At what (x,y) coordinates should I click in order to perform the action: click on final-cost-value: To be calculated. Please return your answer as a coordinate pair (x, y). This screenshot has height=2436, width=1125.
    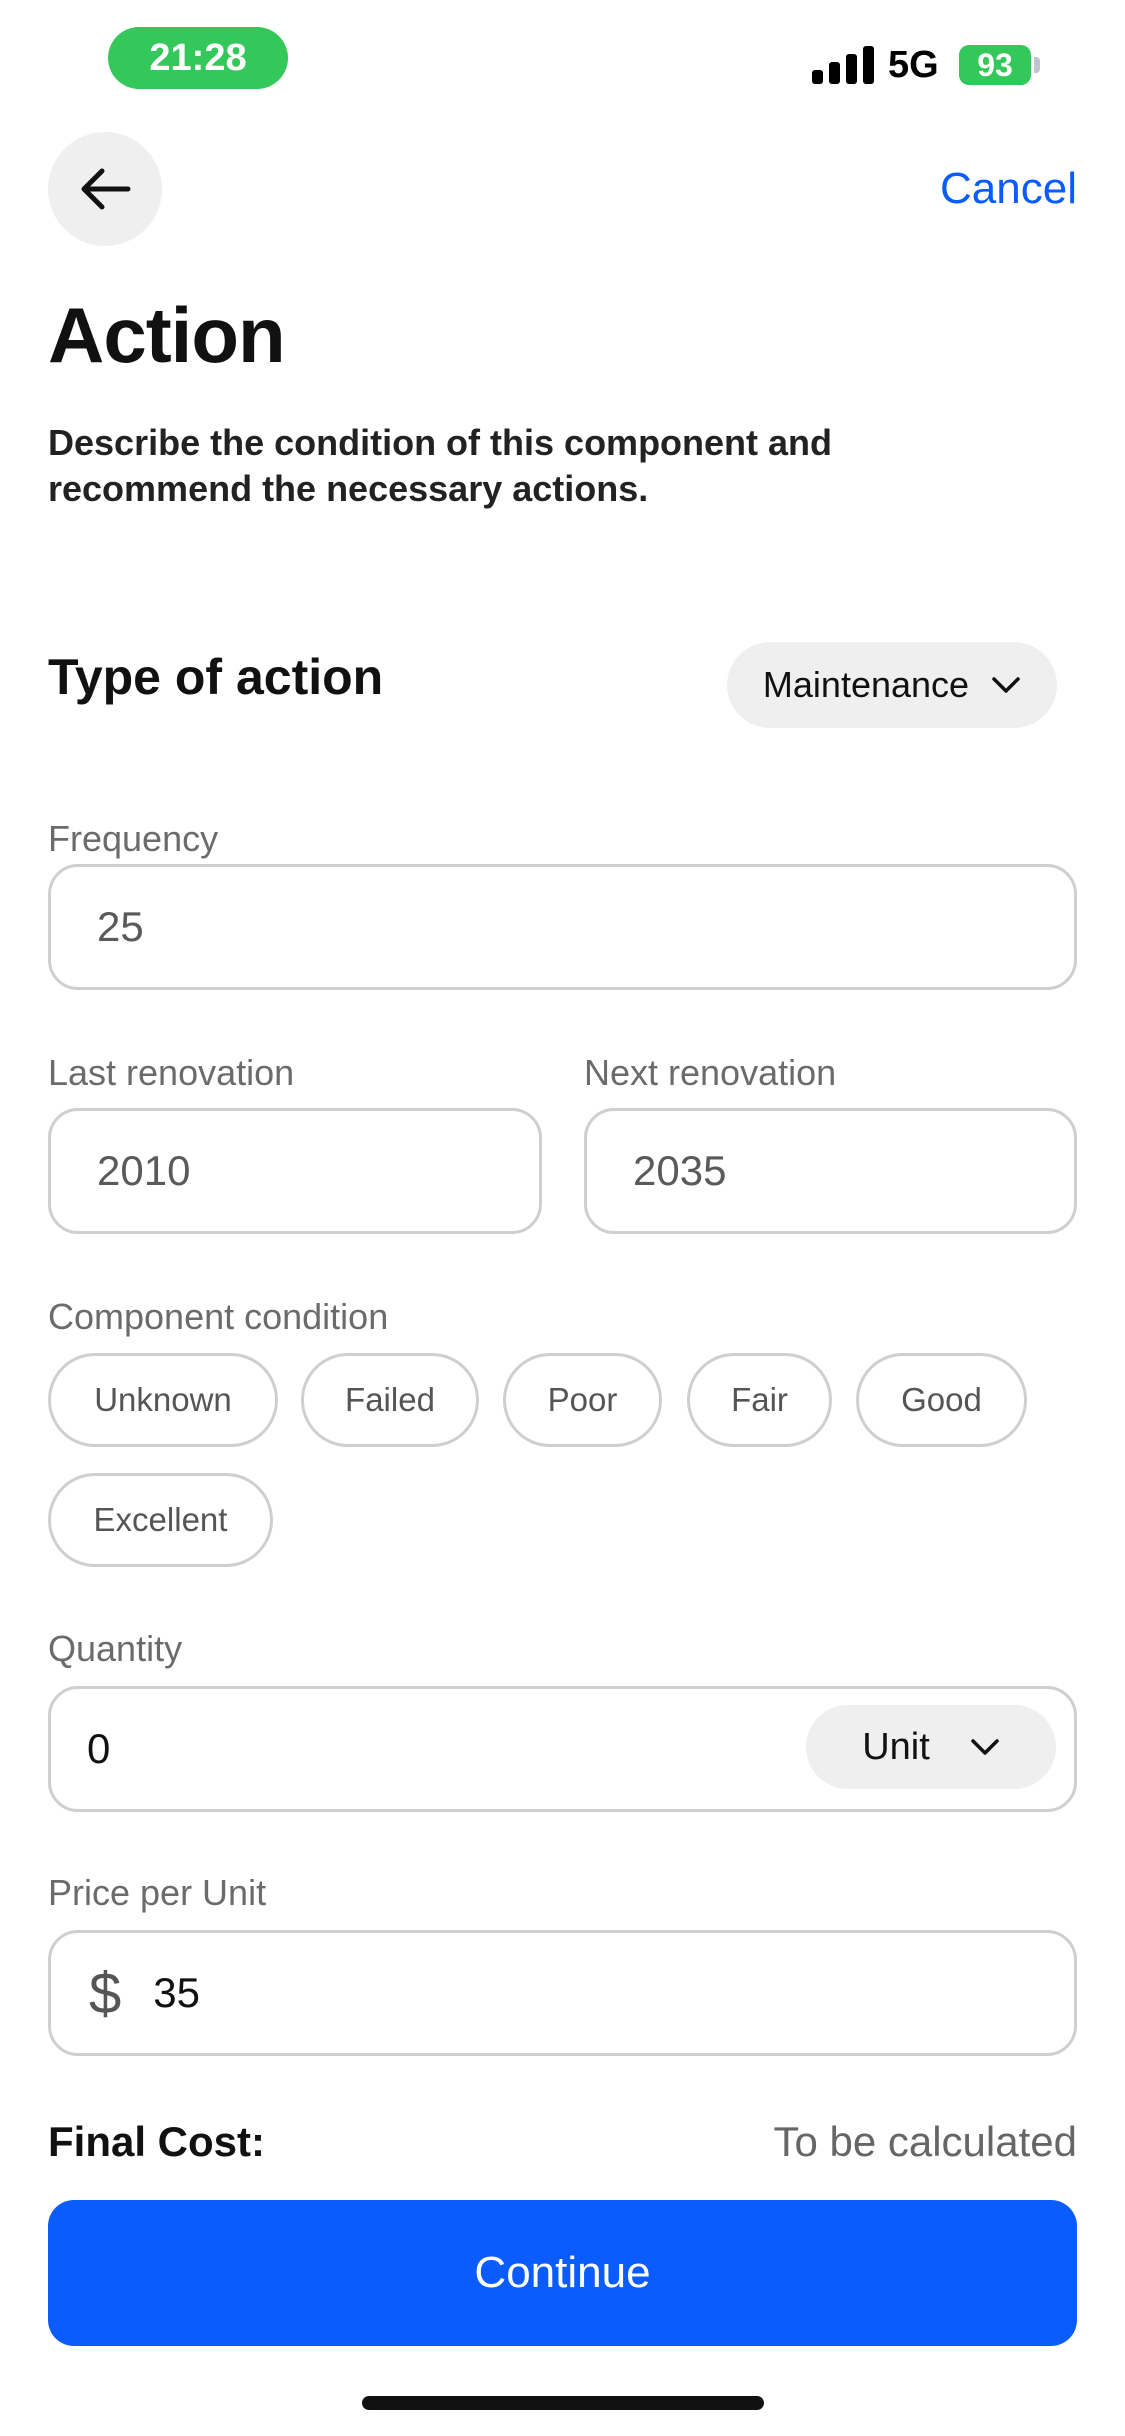
    Looking at the image, I should click on (925, 2141).